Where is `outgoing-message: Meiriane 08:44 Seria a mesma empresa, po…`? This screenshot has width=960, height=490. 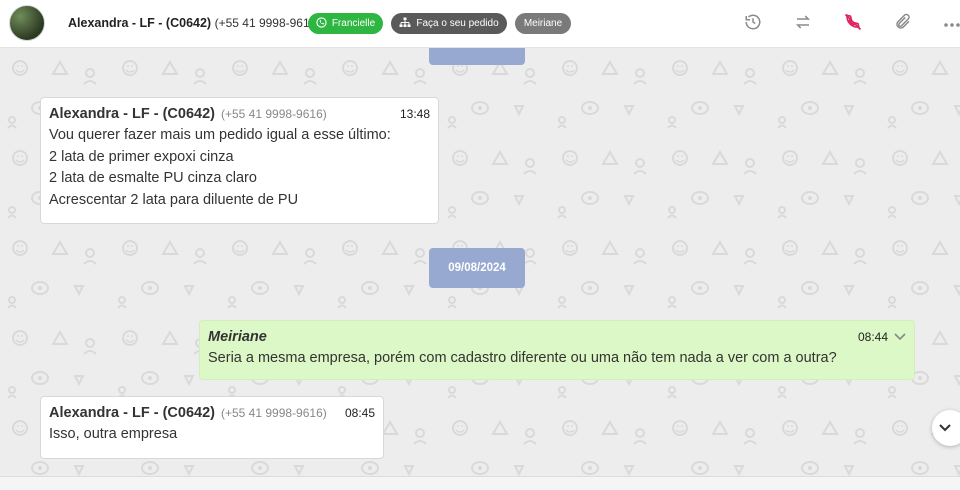 outgoing-message: Meiriane 08:44 Seria a mesma empresa, po… is located at coordinates (557, 350).